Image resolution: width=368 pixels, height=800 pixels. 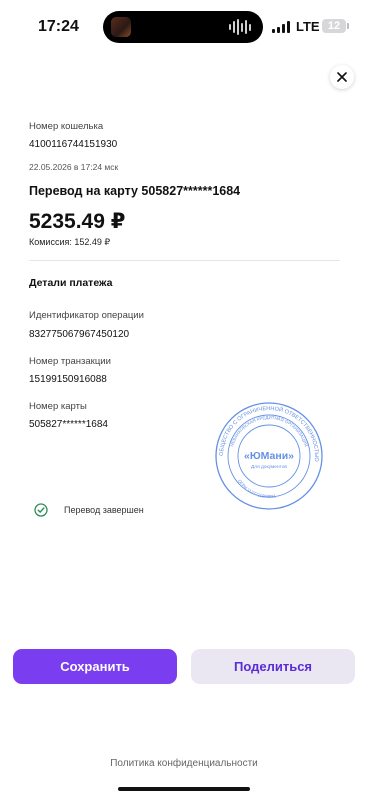 What do you see at coordinates (308, 26) in the screenshot?
I see `network-type: LTE` at bounding box center [308, 26].